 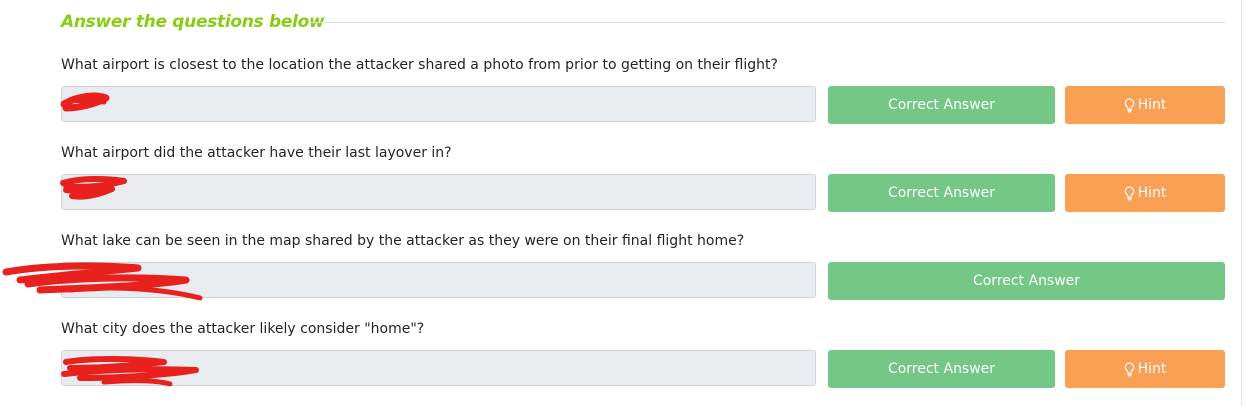 I want to click on question-2-hint-label: Hint, so click(x=1152, y=193).